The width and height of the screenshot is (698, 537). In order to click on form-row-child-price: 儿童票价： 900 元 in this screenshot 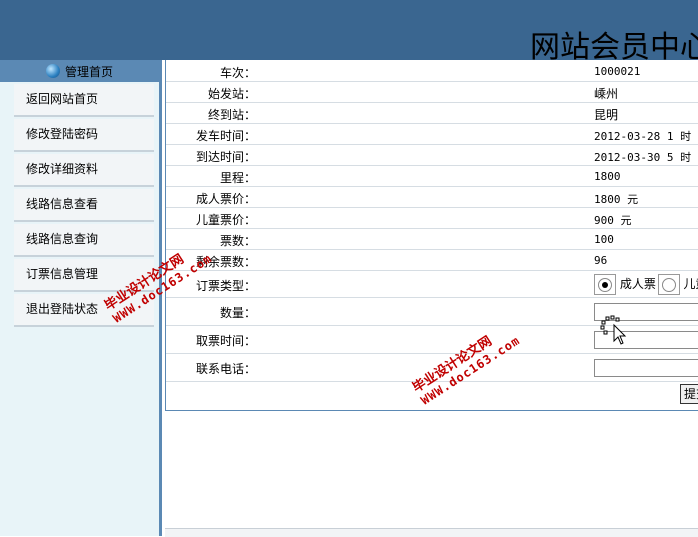, I will do `click(432, 218)`.